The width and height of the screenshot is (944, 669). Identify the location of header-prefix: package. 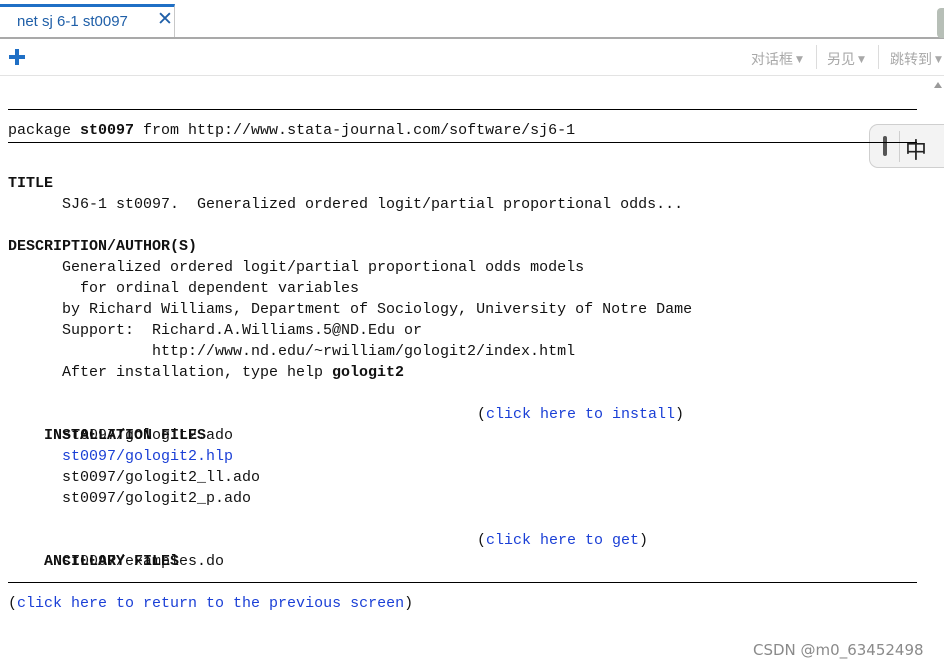
(44, 130).